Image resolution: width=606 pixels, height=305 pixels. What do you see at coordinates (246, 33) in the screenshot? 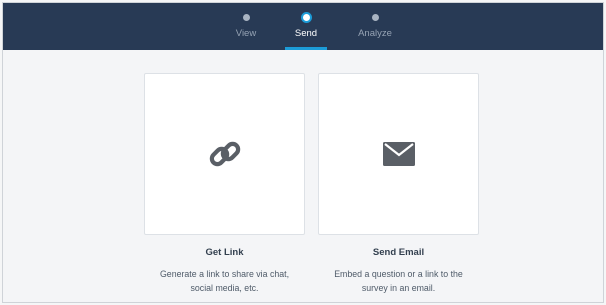
I see `step-label: View` at bounding box center [246, 33].